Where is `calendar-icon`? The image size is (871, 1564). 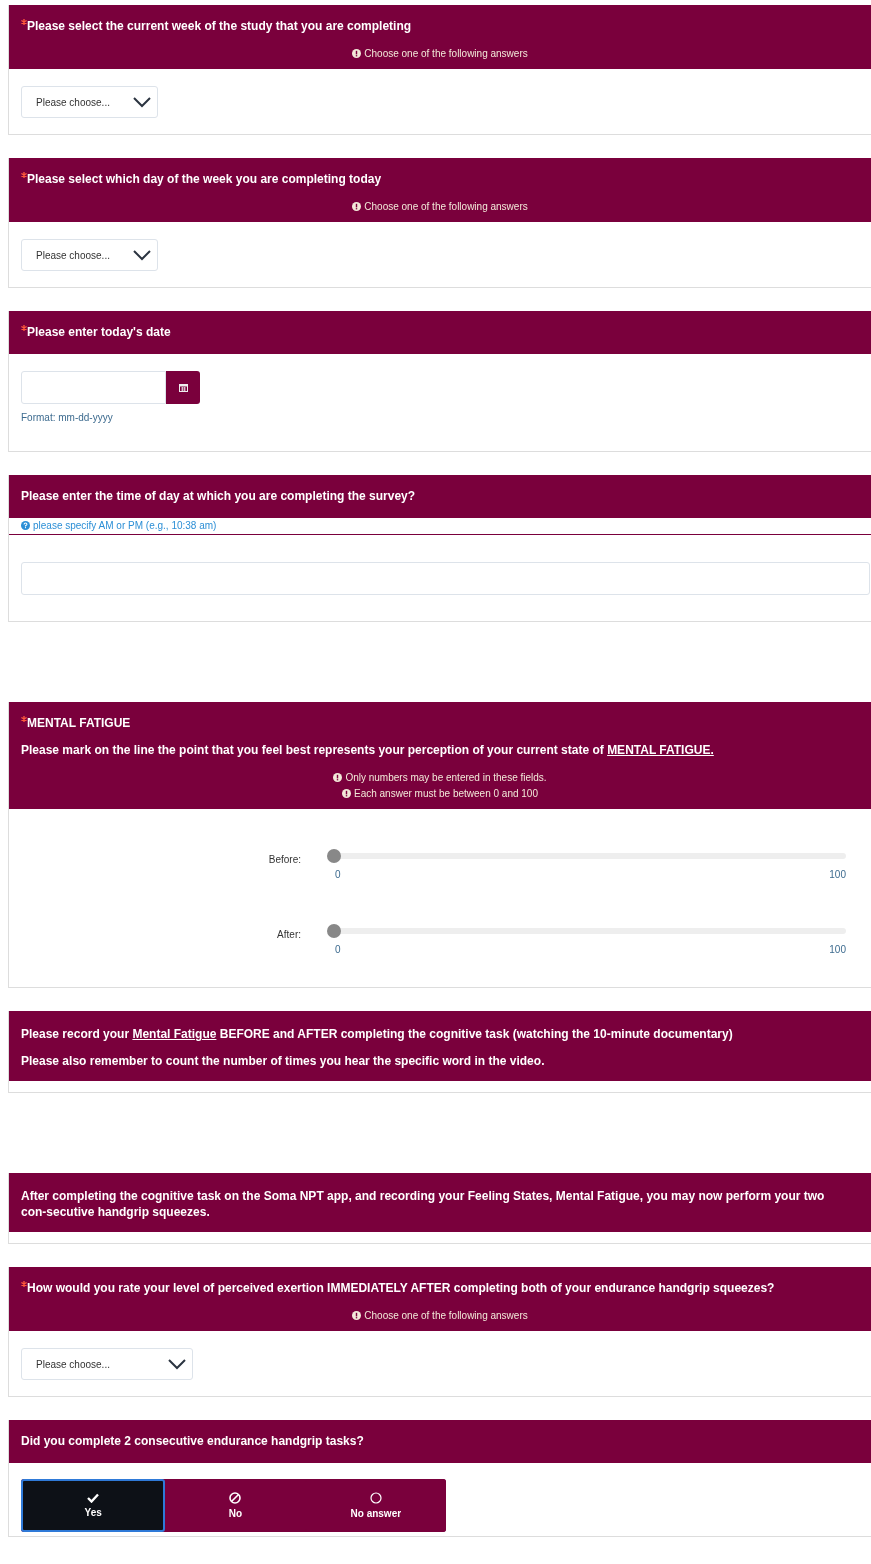
calendar-icon is located at coordinates (183, 387).